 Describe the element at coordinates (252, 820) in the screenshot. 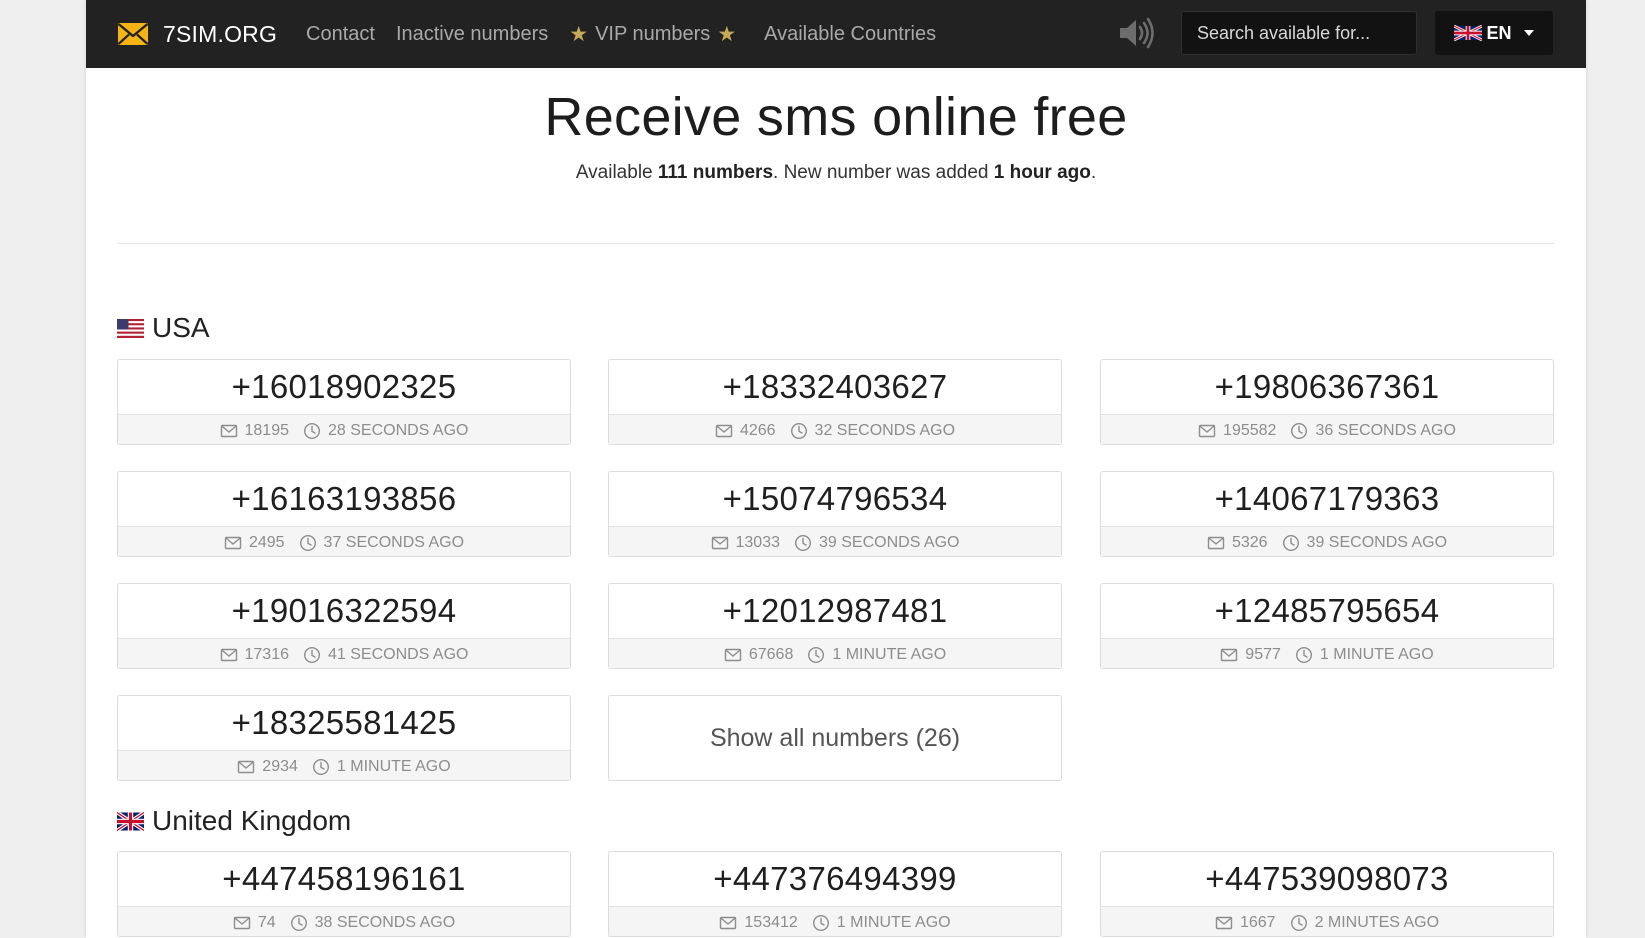

I see `country-name: United Kingdom` at that location.